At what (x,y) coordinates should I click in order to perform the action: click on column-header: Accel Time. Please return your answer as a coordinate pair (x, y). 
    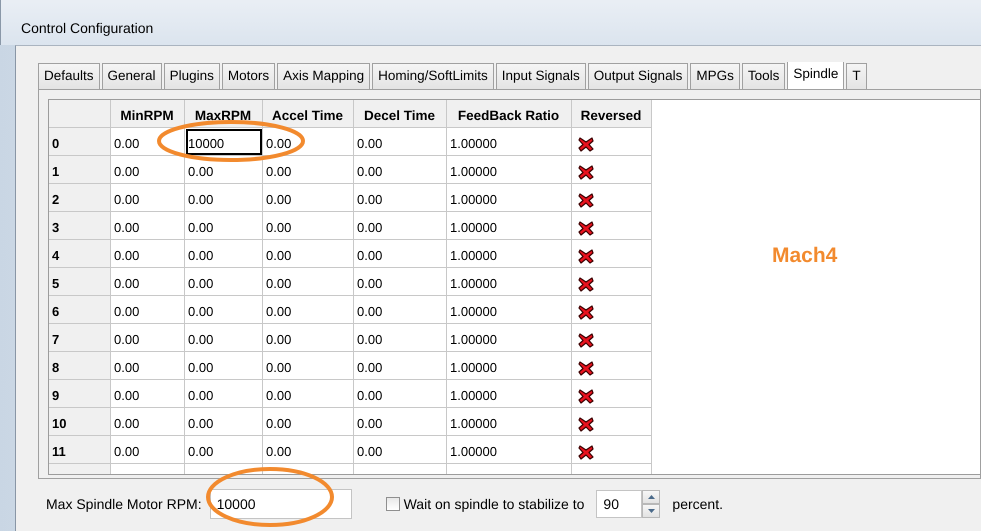
    Looking at the image, I should click on (308, 114).